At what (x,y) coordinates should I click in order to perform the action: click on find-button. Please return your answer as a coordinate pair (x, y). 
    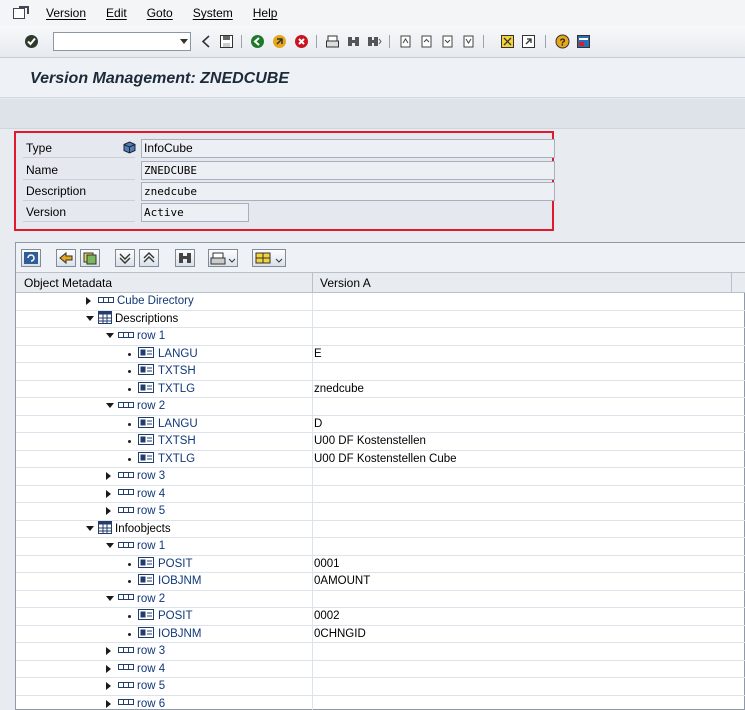
    Looking at the image, I should click on (185, 258).